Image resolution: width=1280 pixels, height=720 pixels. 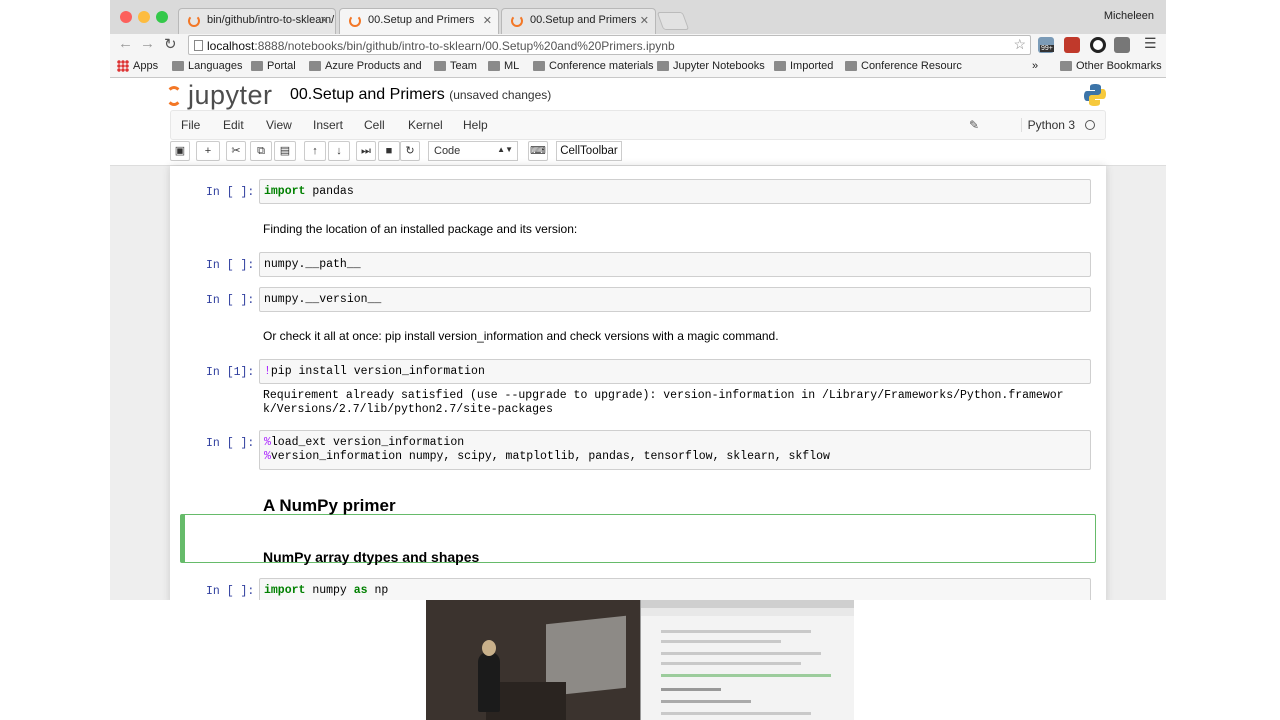 What do you see at coordinates (1129, 16) in the screenshot?
I see `profile-name: Micheleen` at bounding box center [1129, 16].